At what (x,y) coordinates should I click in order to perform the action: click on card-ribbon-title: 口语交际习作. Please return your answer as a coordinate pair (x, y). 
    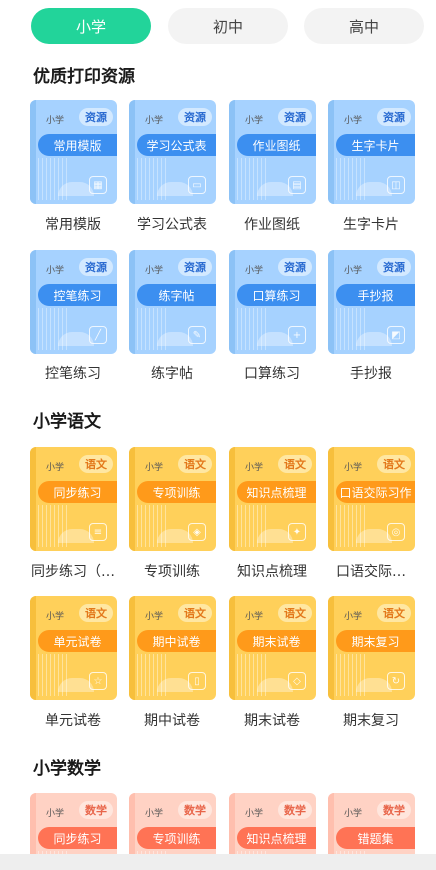
    Looking at the image, I should click on (375, 492).